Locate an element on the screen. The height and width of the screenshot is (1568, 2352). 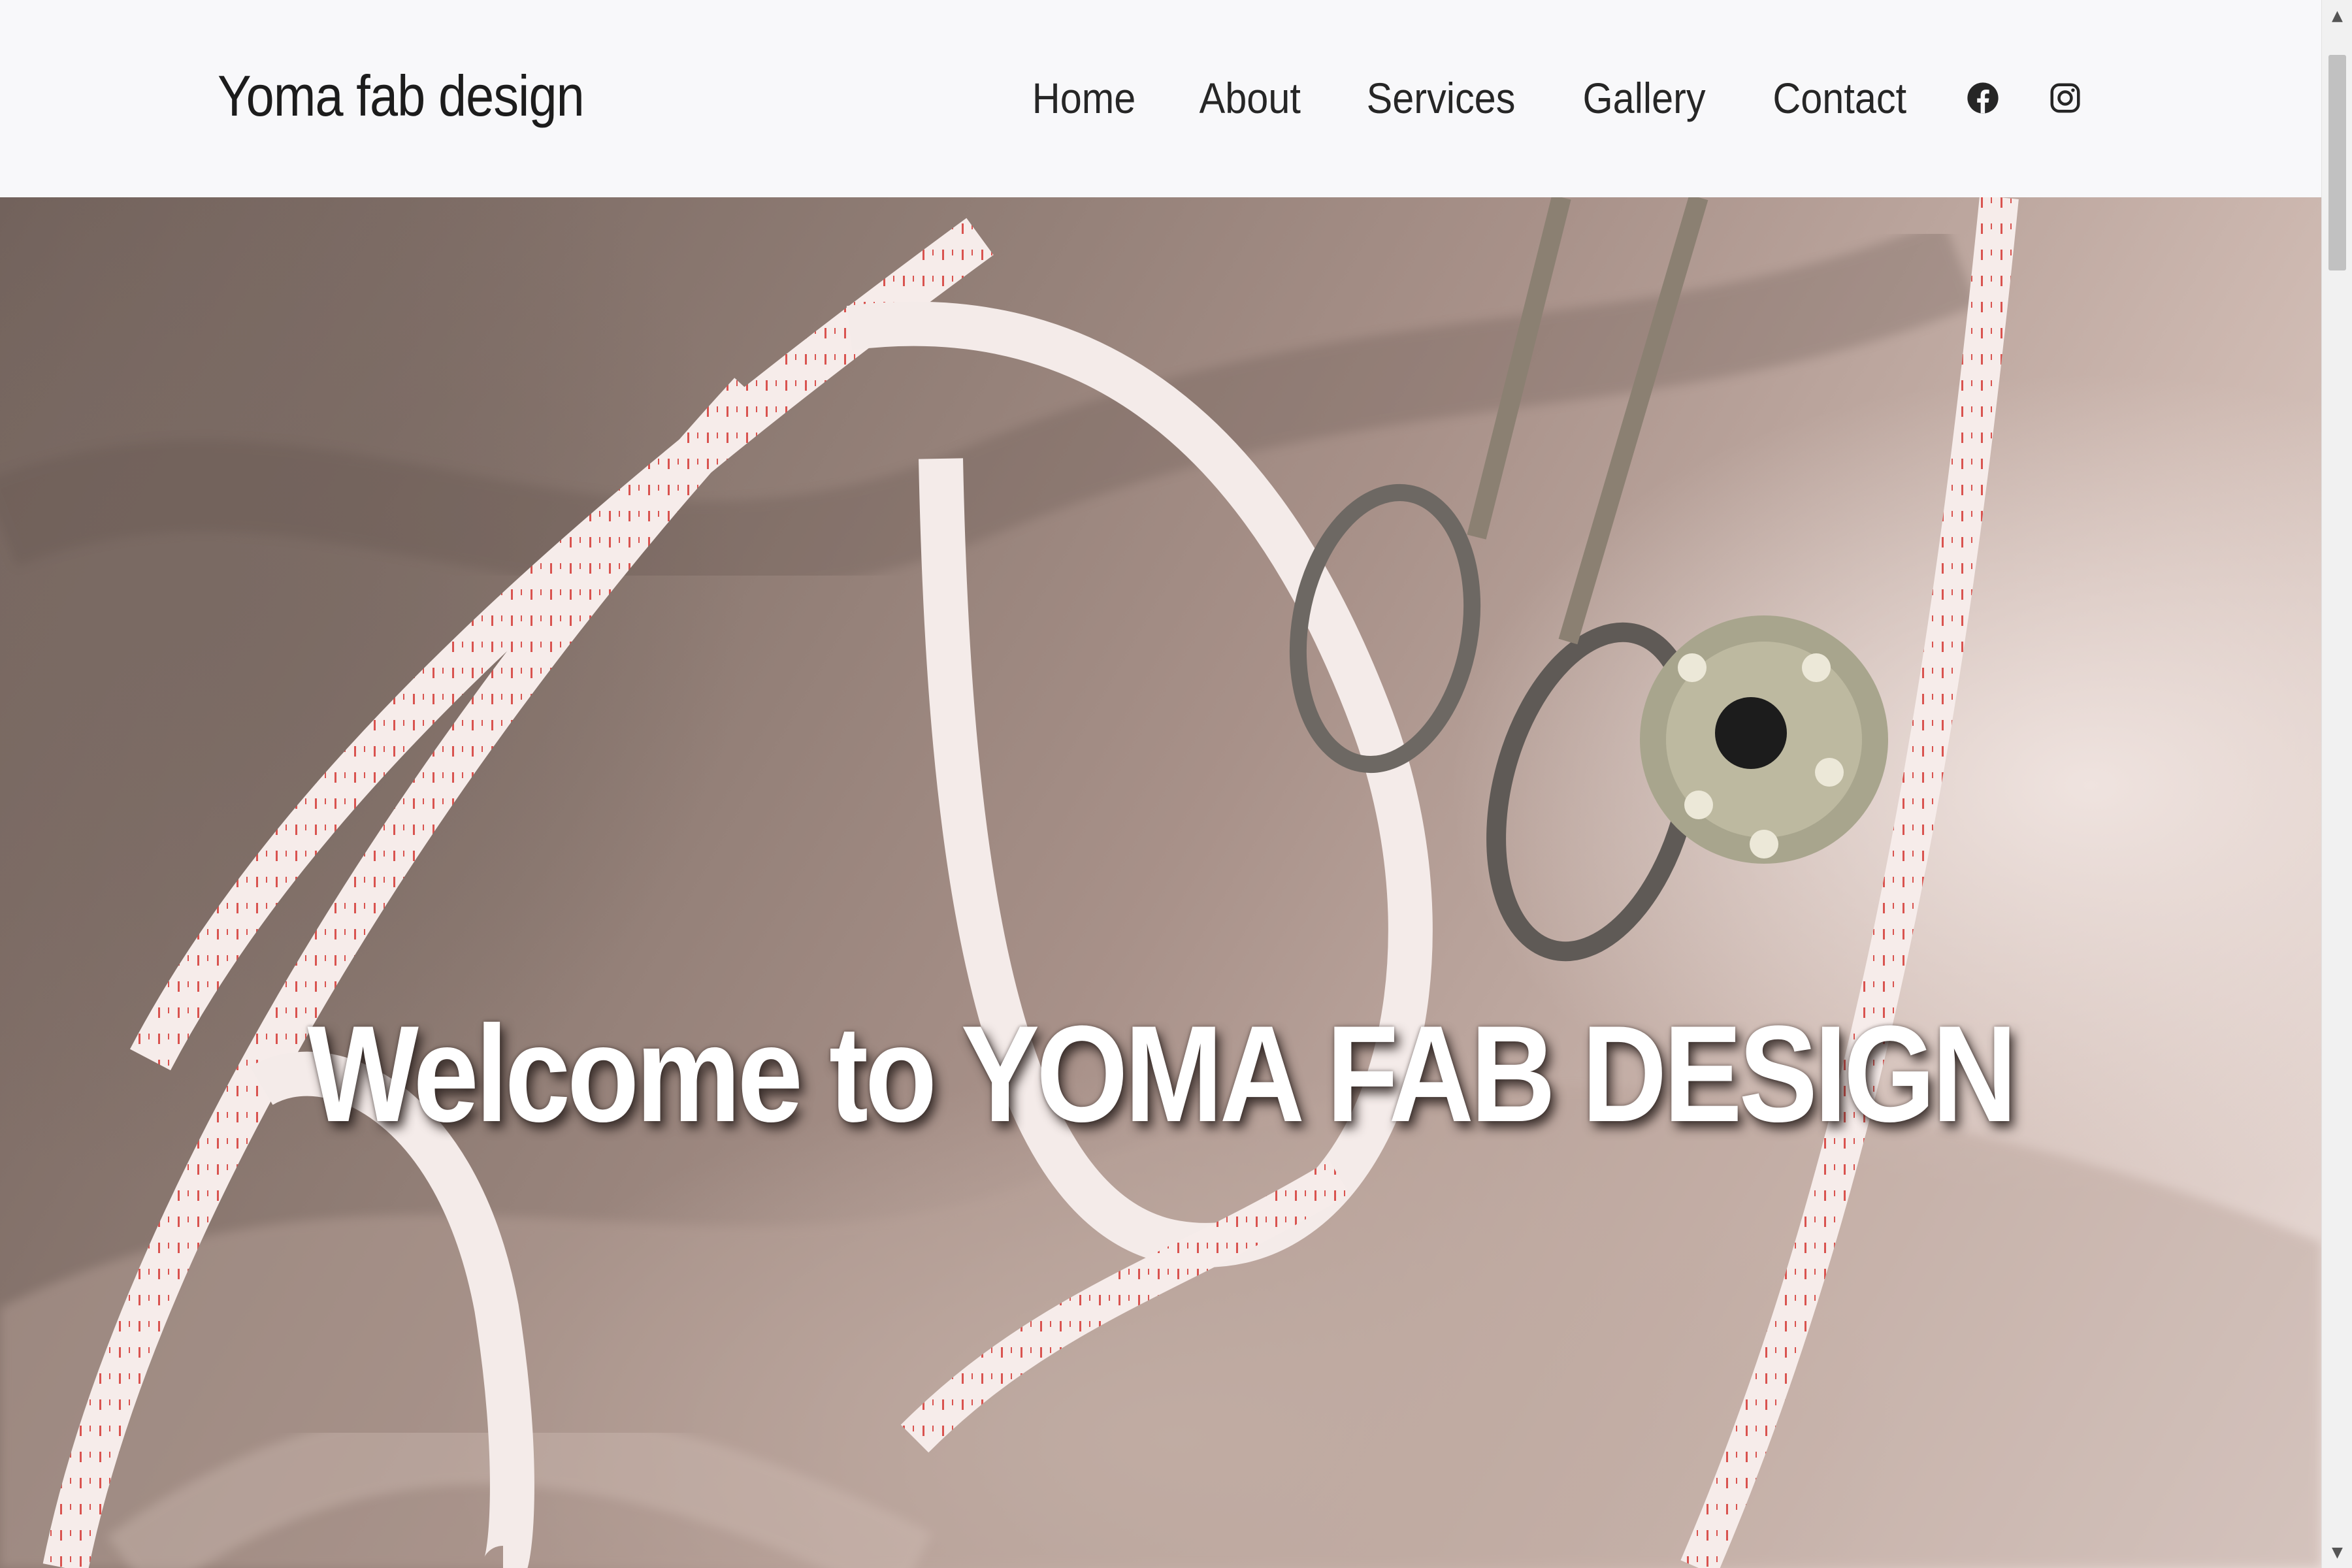
vertical-scrollbar: ▲ ▼ is located at coordinates (2336, 784).